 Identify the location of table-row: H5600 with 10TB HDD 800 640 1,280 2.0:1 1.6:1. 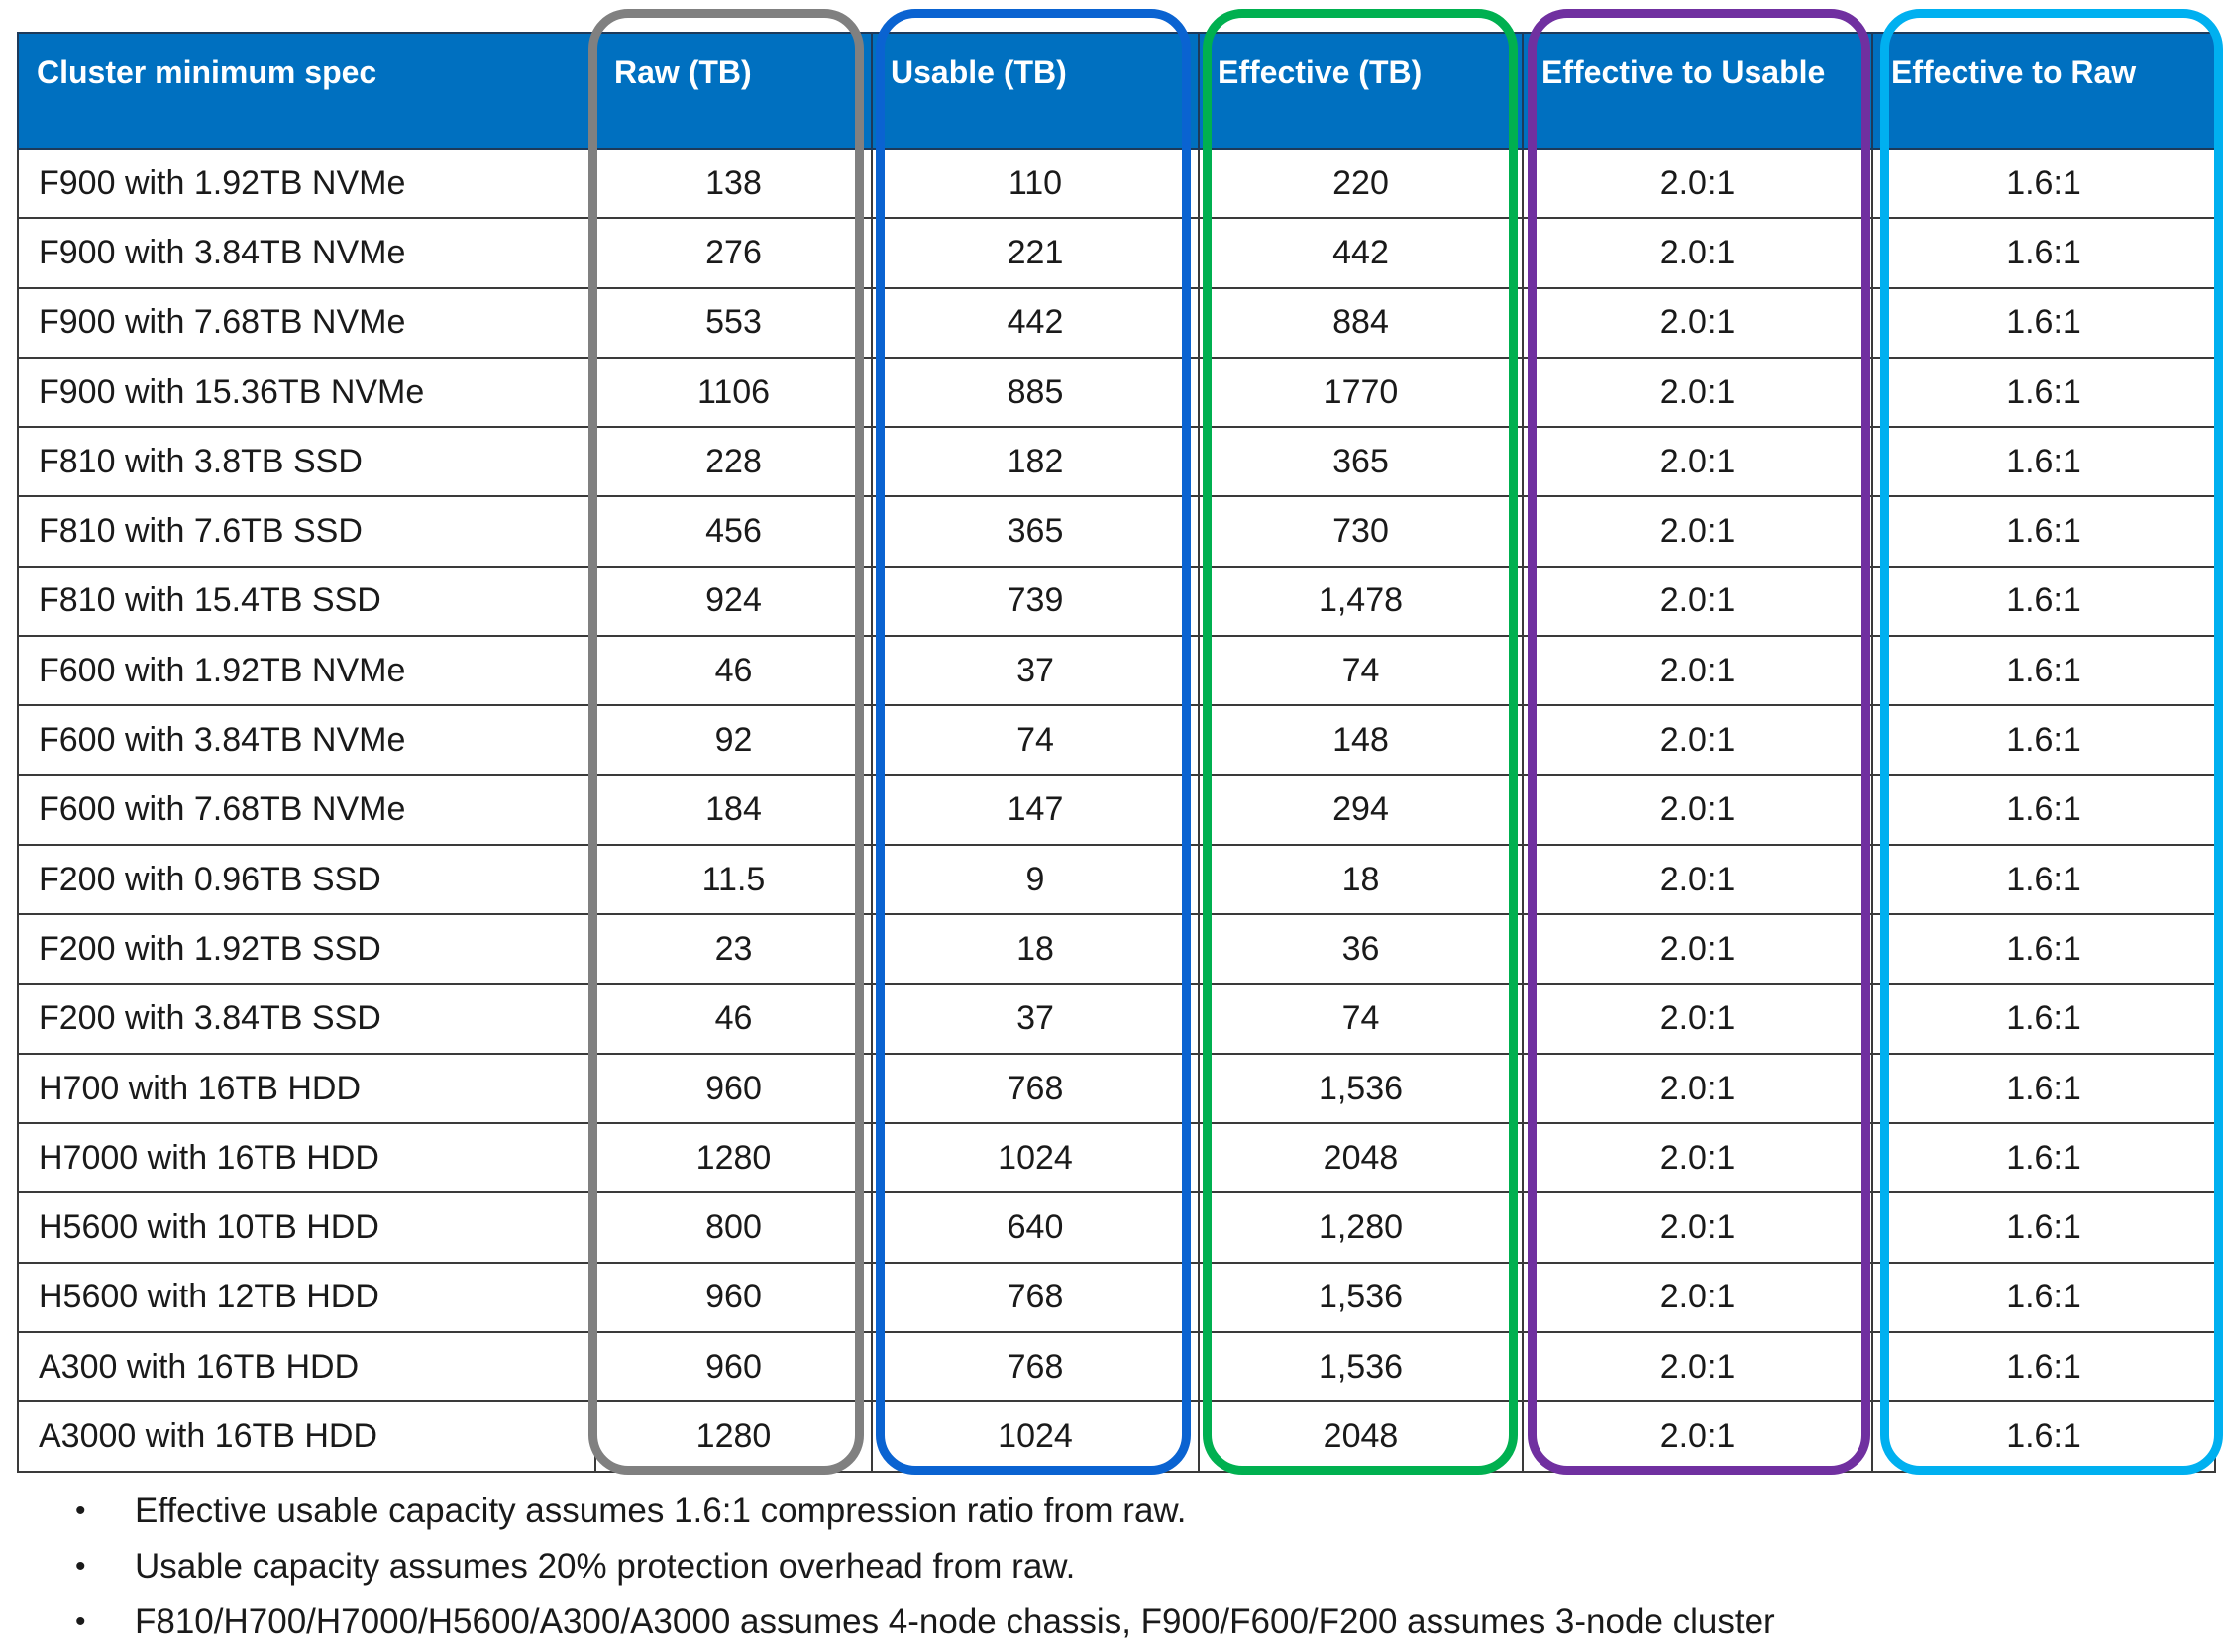
(1116, 1227).